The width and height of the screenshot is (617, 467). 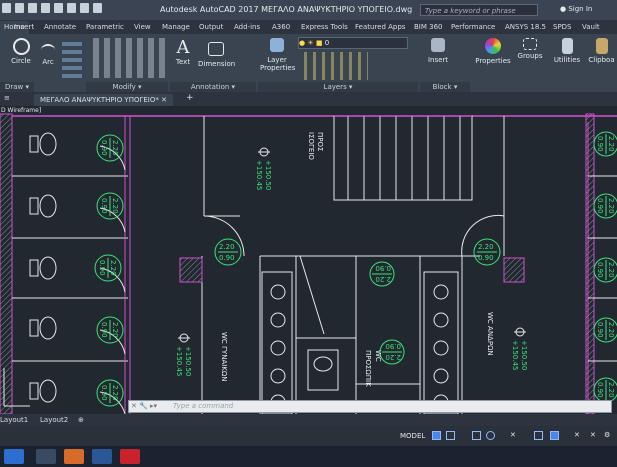 What do you see at coordinates (591, 27) in the screenshot?
I see `tab-vault: Vault` at bounding box center [591, 27].